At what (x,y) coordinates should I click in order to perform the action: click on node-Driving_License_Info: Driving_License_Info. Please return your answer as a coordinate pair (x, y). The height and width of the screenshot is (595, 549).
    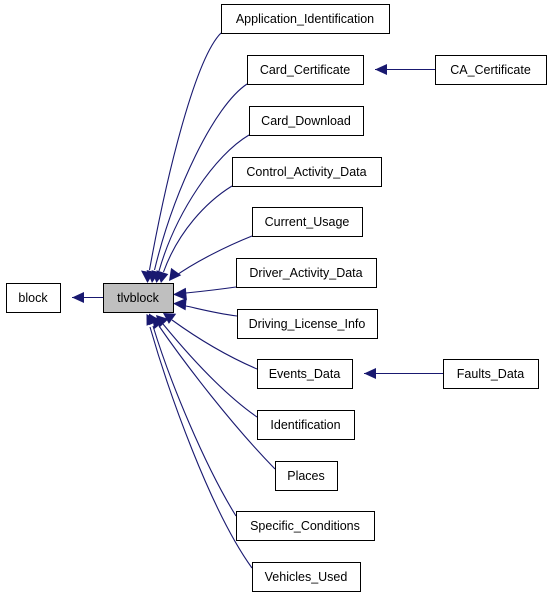
    Looking at the image, I should click on (307, 324).